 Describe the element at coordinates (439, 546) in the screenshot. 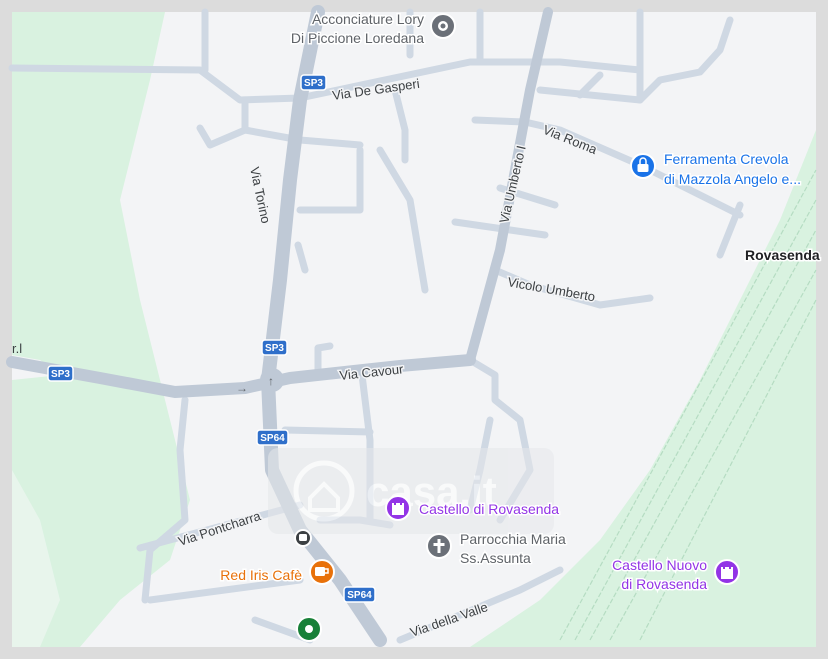

I see `church-cross-icon` at that location.